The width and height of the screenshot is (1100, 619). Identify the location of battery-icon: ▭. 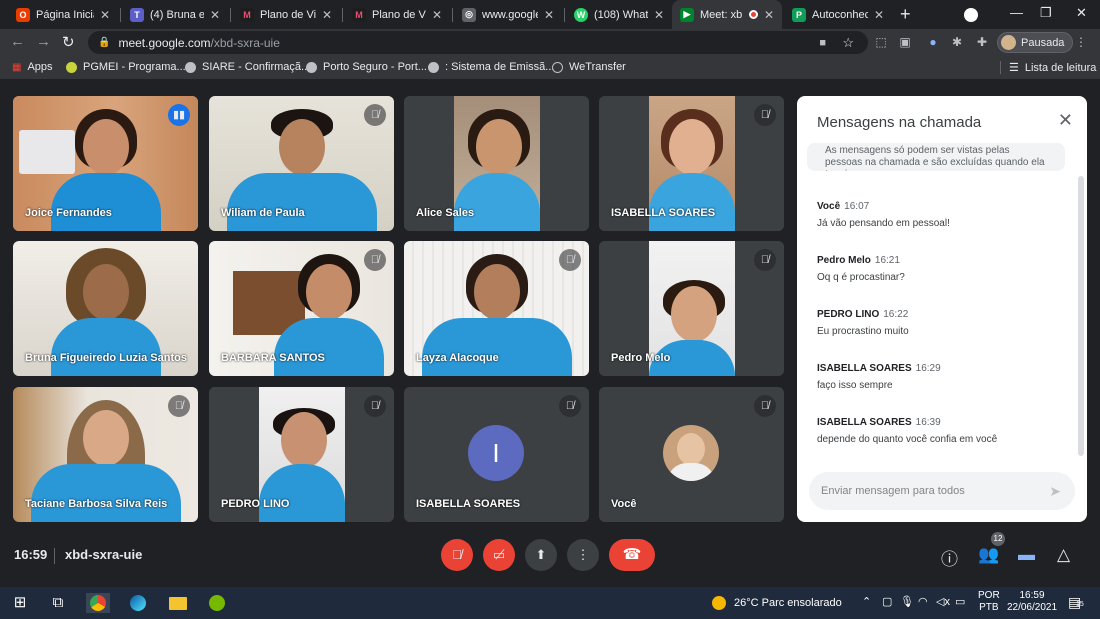
(960, 601).